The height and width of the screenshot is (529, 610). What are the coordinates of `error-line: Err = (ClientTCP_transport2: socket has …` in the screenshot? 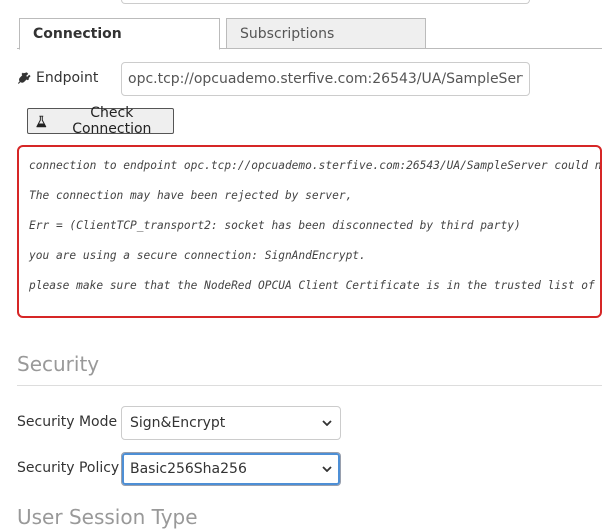 It's located at (275, 225).